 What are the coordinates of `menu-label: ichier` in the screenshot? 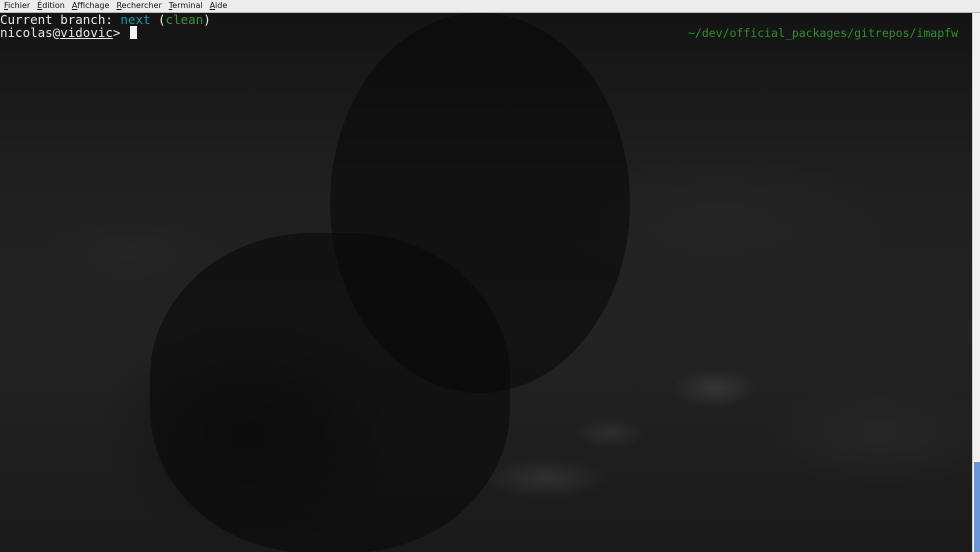 It's located at (19, 5).